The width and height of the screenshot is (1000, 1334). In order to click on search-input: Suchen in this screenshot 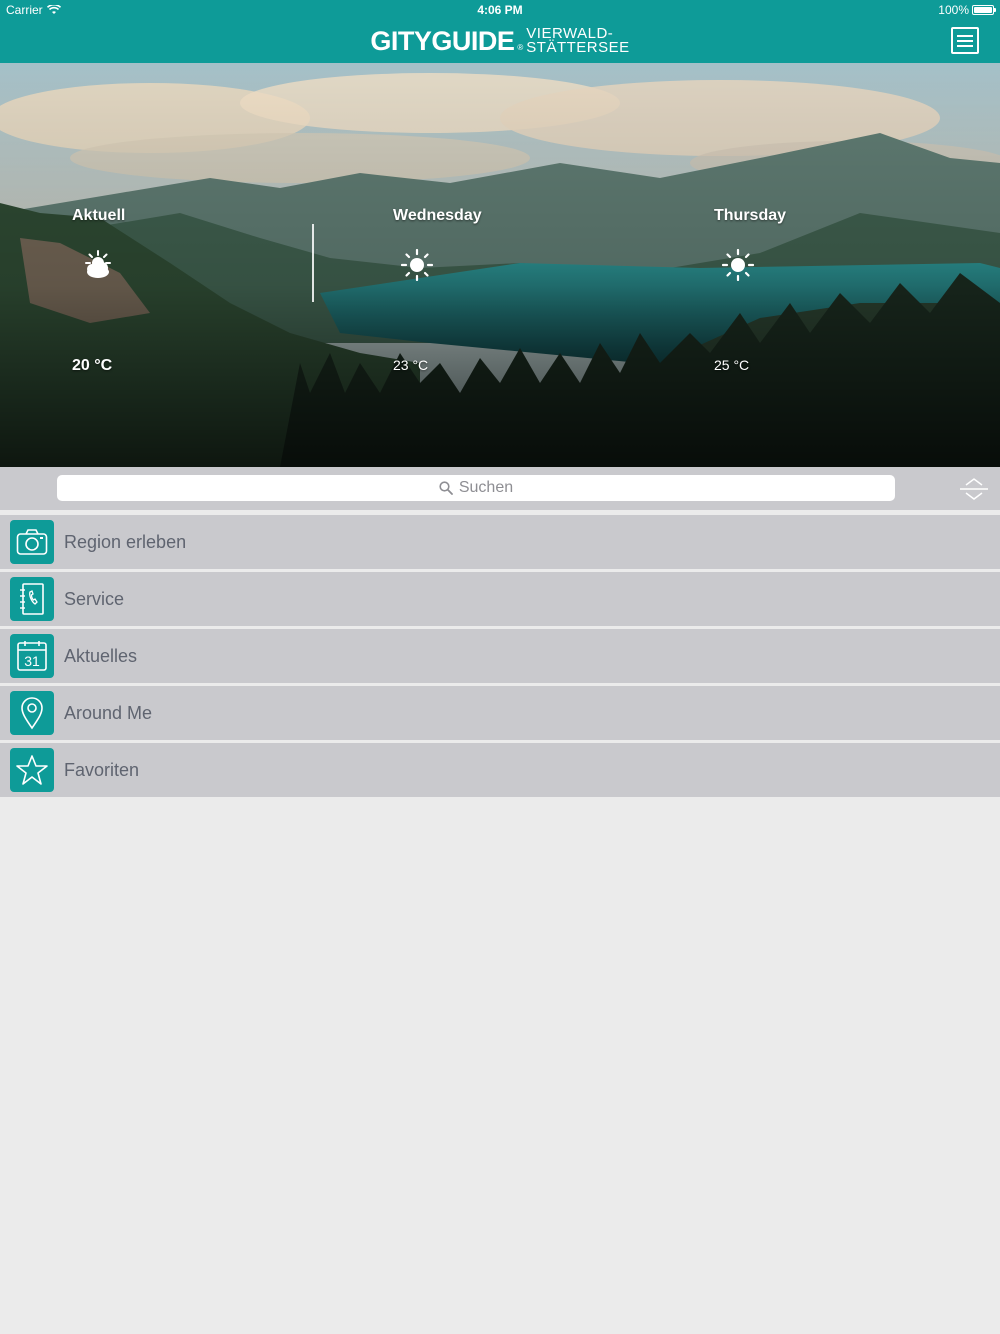, I will do `click(476, 488)`.